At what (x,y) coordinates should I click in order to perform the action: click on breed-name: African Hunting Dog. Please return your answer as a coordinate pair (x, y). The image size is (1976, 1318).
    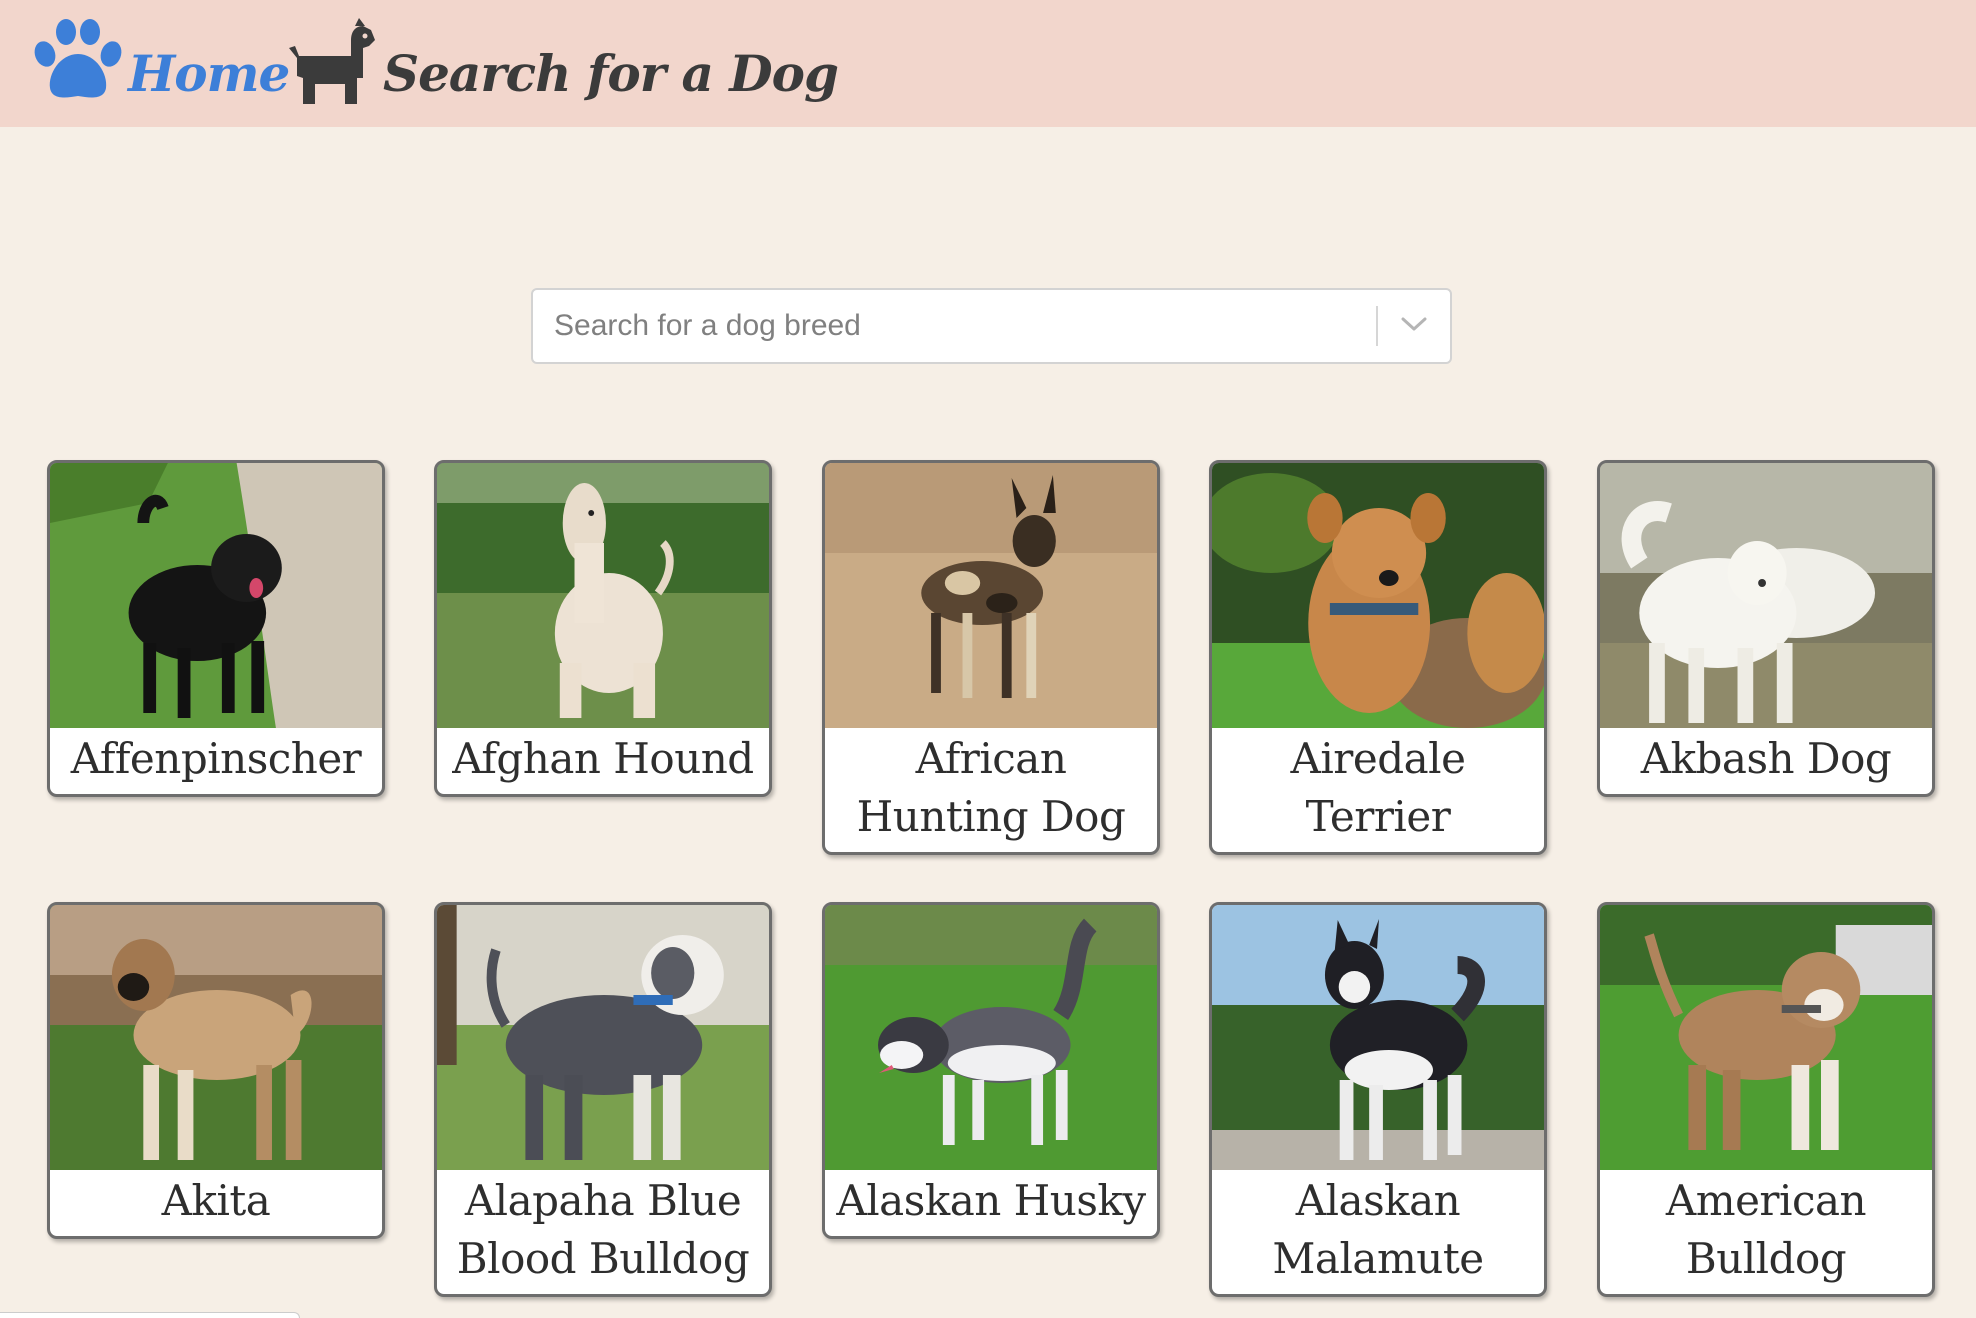
    Looking at the image, I should click on (991, 787).